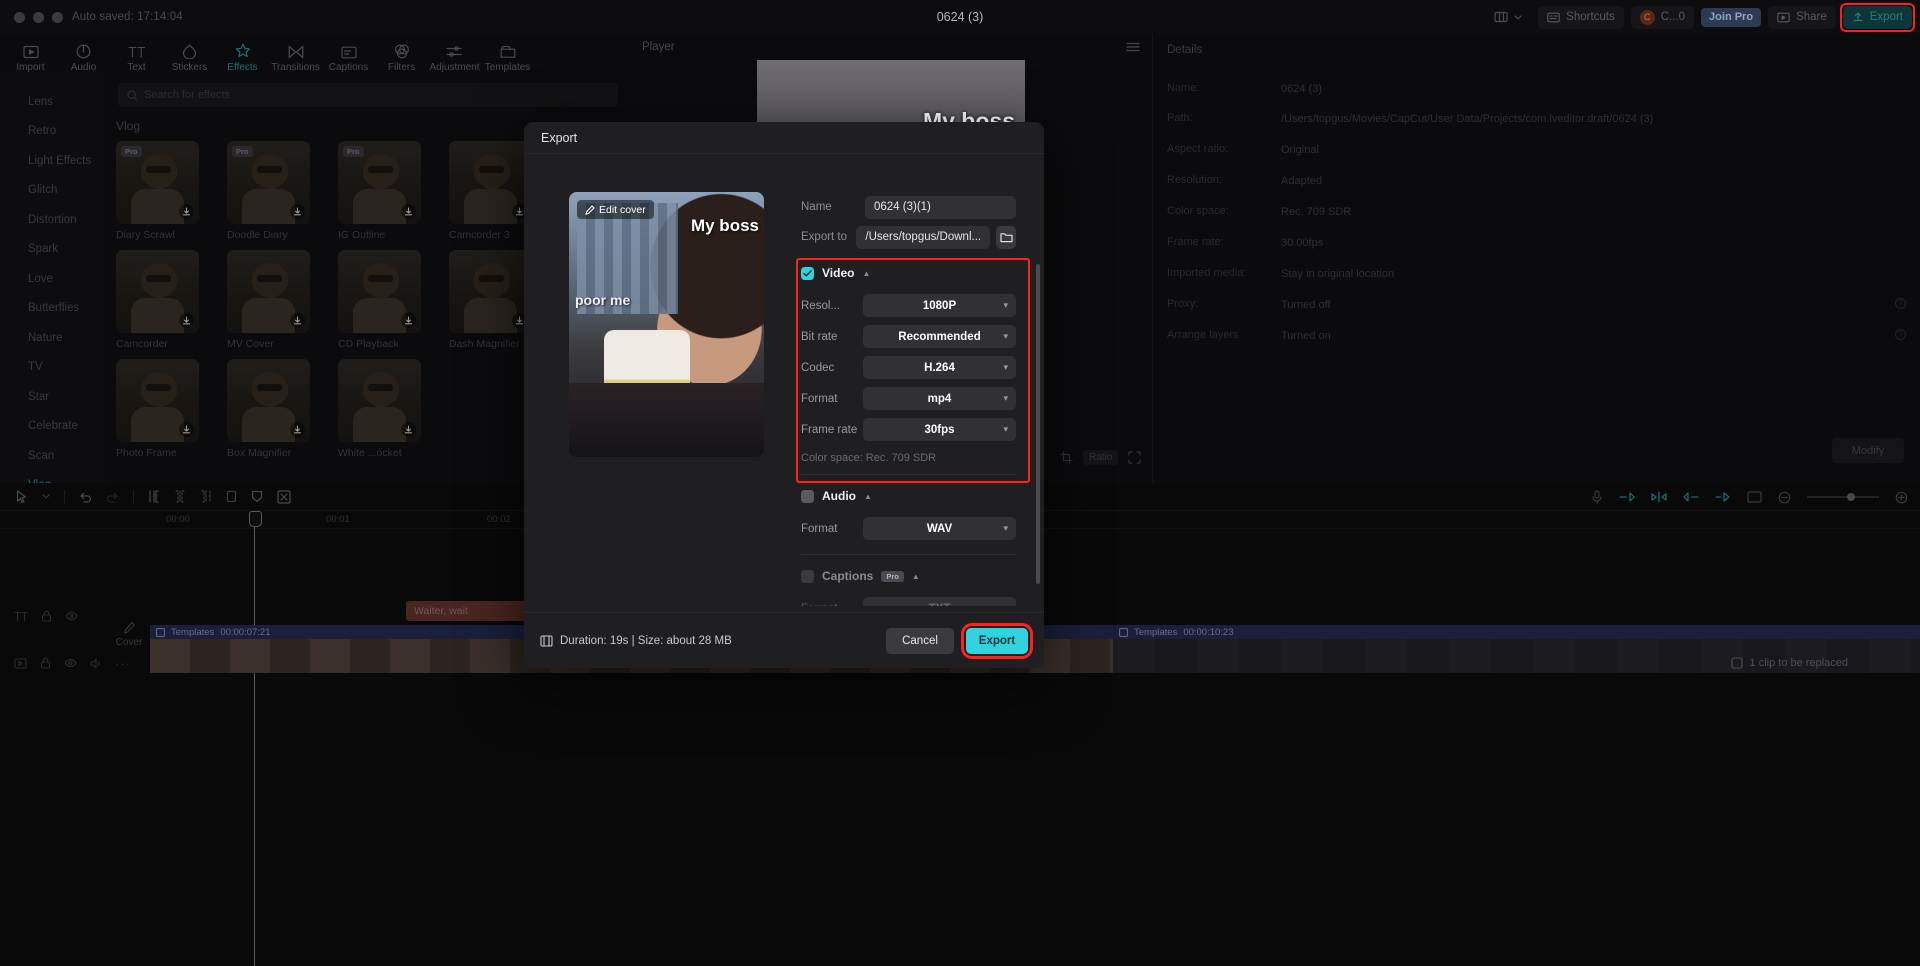  I want to click on format-select: mp4 ▾, so click(939, 398).